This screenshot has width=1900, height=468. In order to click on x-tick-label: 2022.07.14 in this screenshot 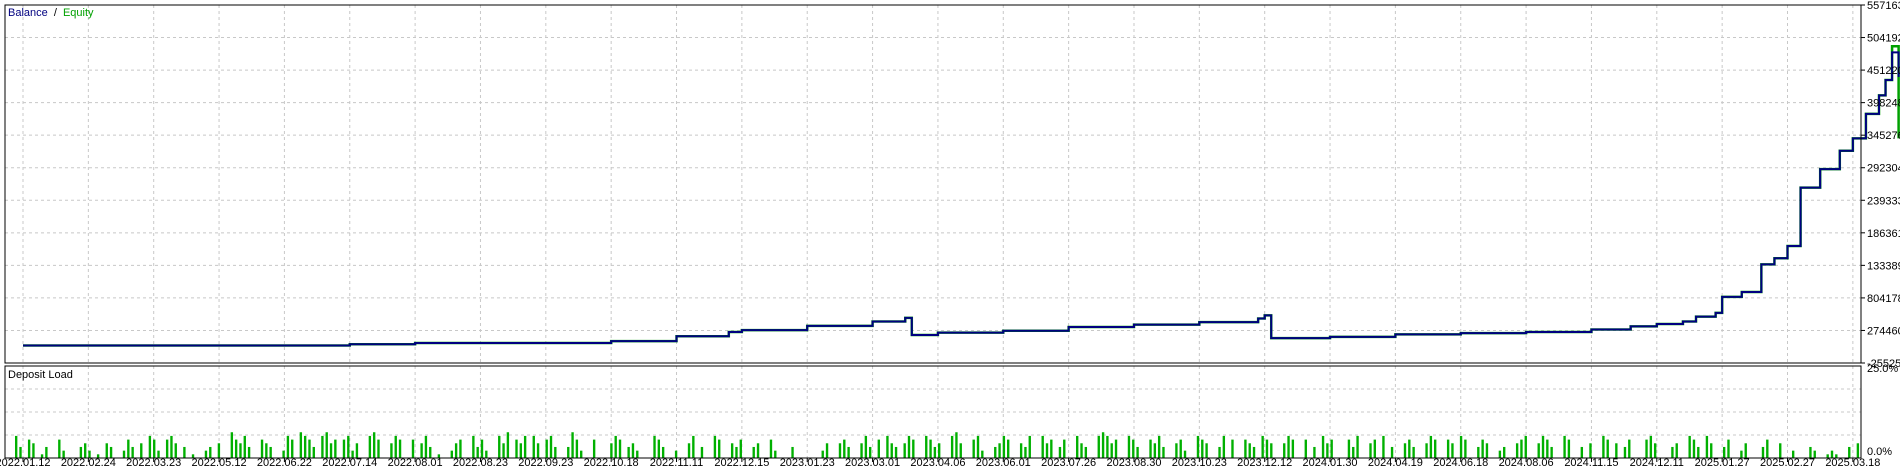, I will do `click(349, 462)`.